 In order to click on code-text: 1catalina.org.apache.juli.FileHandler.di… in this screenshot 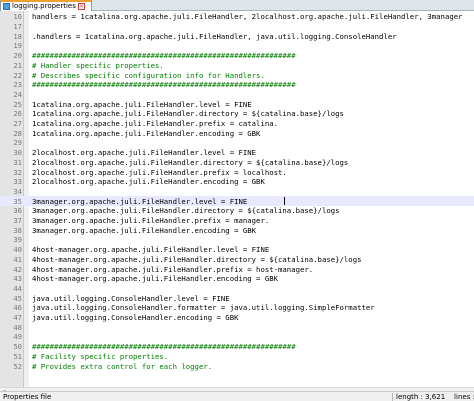, I will do `click(188, 114)`.